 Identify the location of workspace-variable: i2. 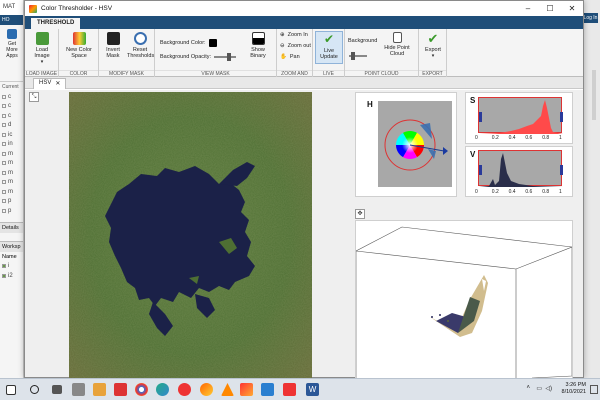
(12, 276).